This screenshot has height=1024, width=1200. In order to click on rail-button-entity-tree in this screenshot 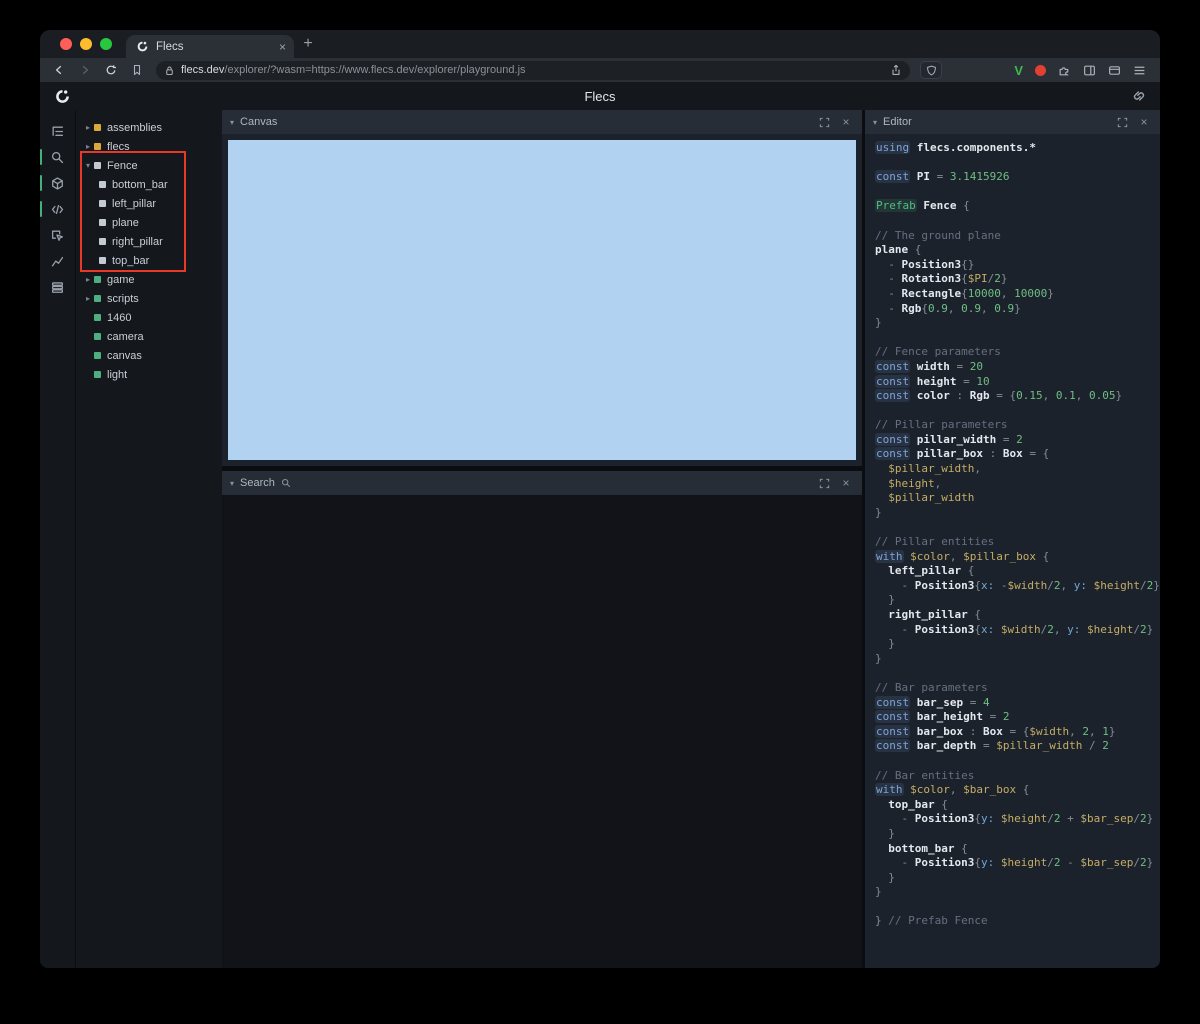, I will do `click(57, 131)`.